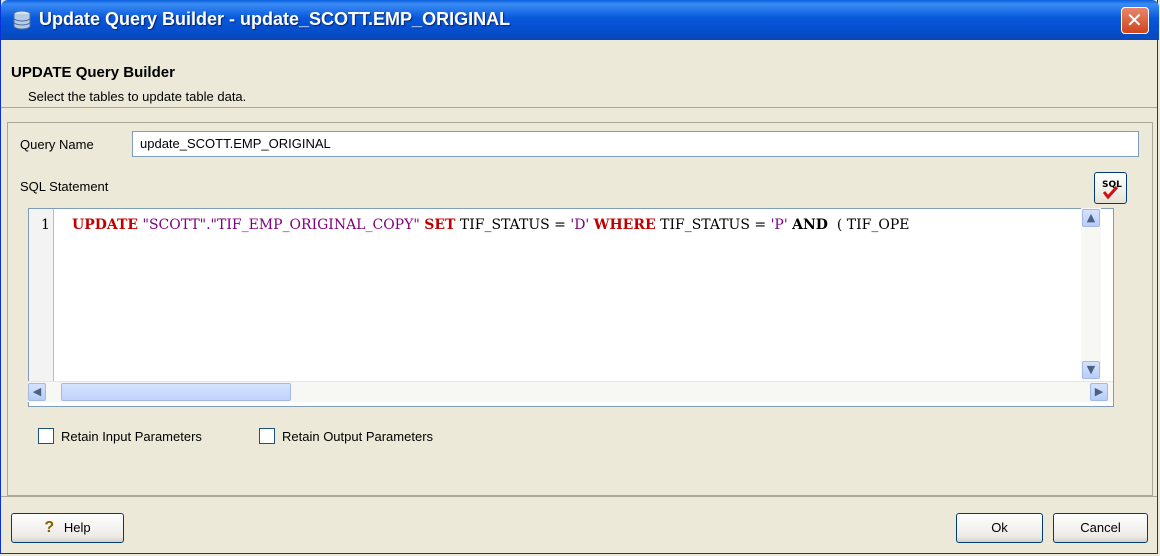 Image resolution: width=1160 pixels, height=556 pixels. What do you see at coordinates (624, 225) in the screenshot?
I see `sql-token: WHERE` at bounding box center [624, 225].